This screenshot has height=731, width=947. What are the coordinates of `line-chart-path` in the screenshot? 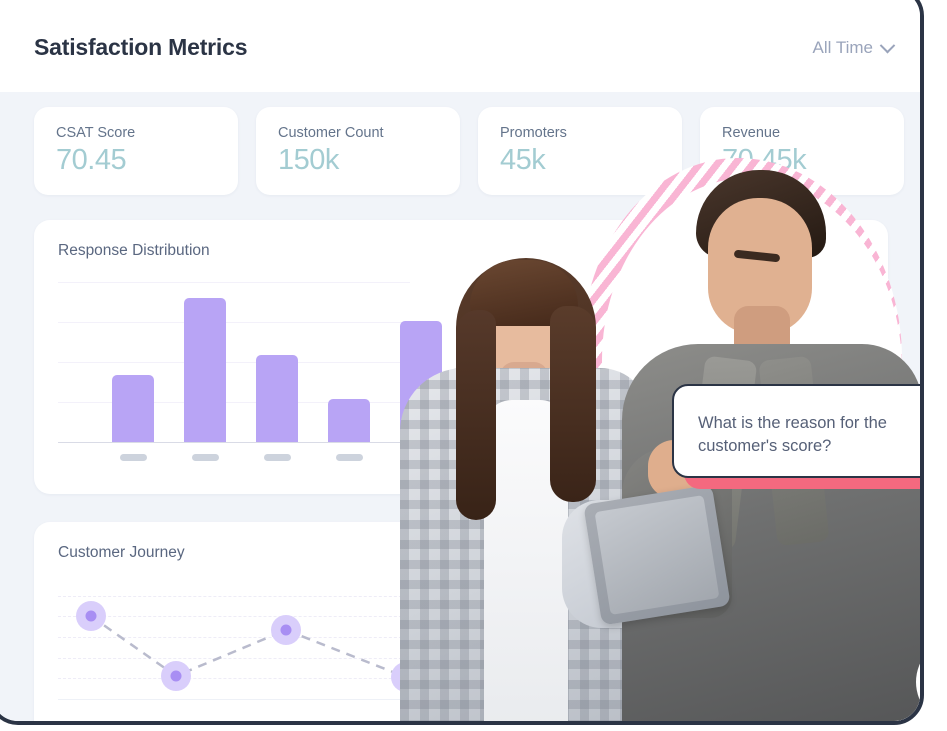 It's located at (248, 647).